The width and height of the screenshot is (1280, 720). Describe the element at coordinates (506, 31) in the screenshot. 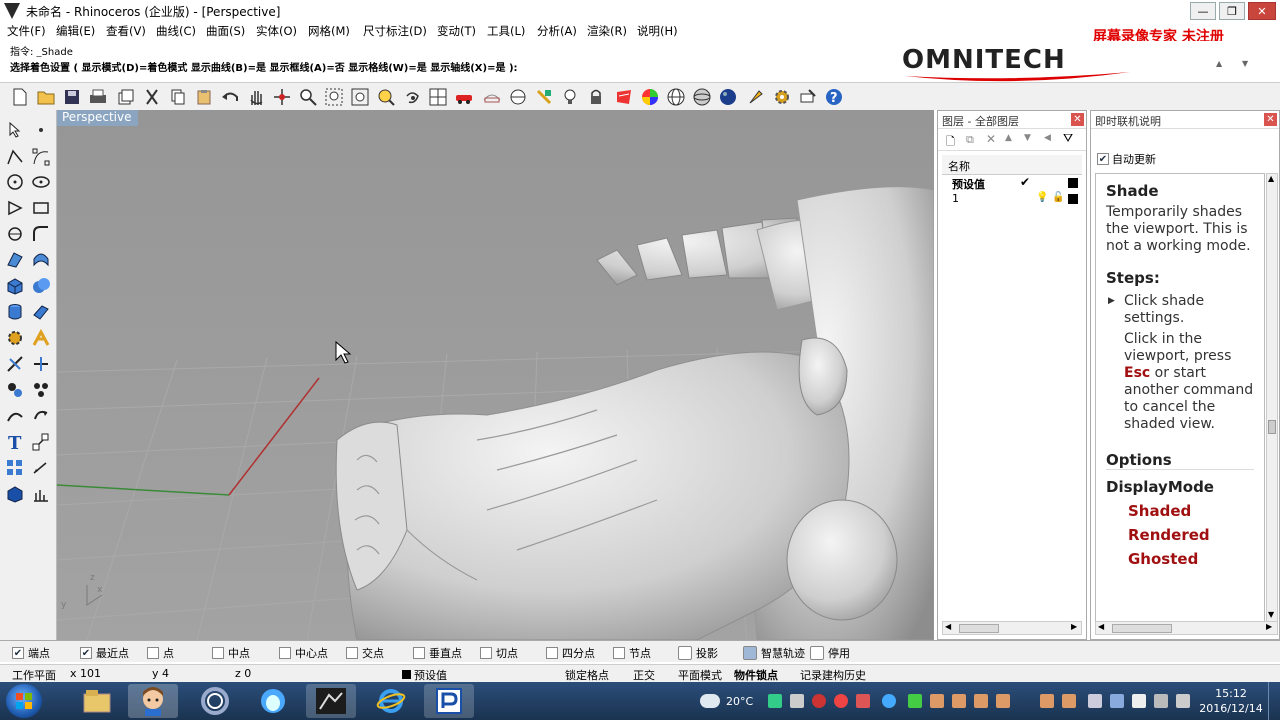

I see `menu-tools: 工具(L)` at that location.